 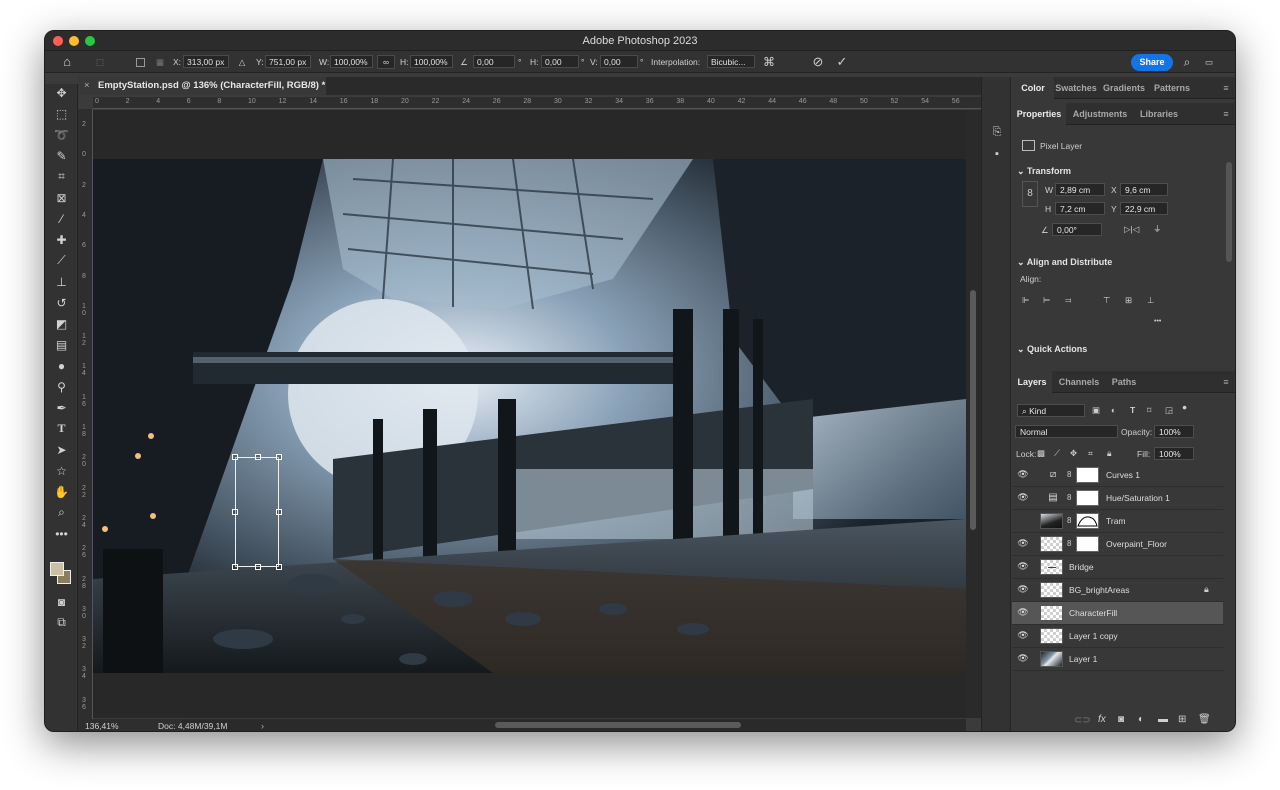 I want to click on blur-tool-icon: ●, so click(x=61, y=365).